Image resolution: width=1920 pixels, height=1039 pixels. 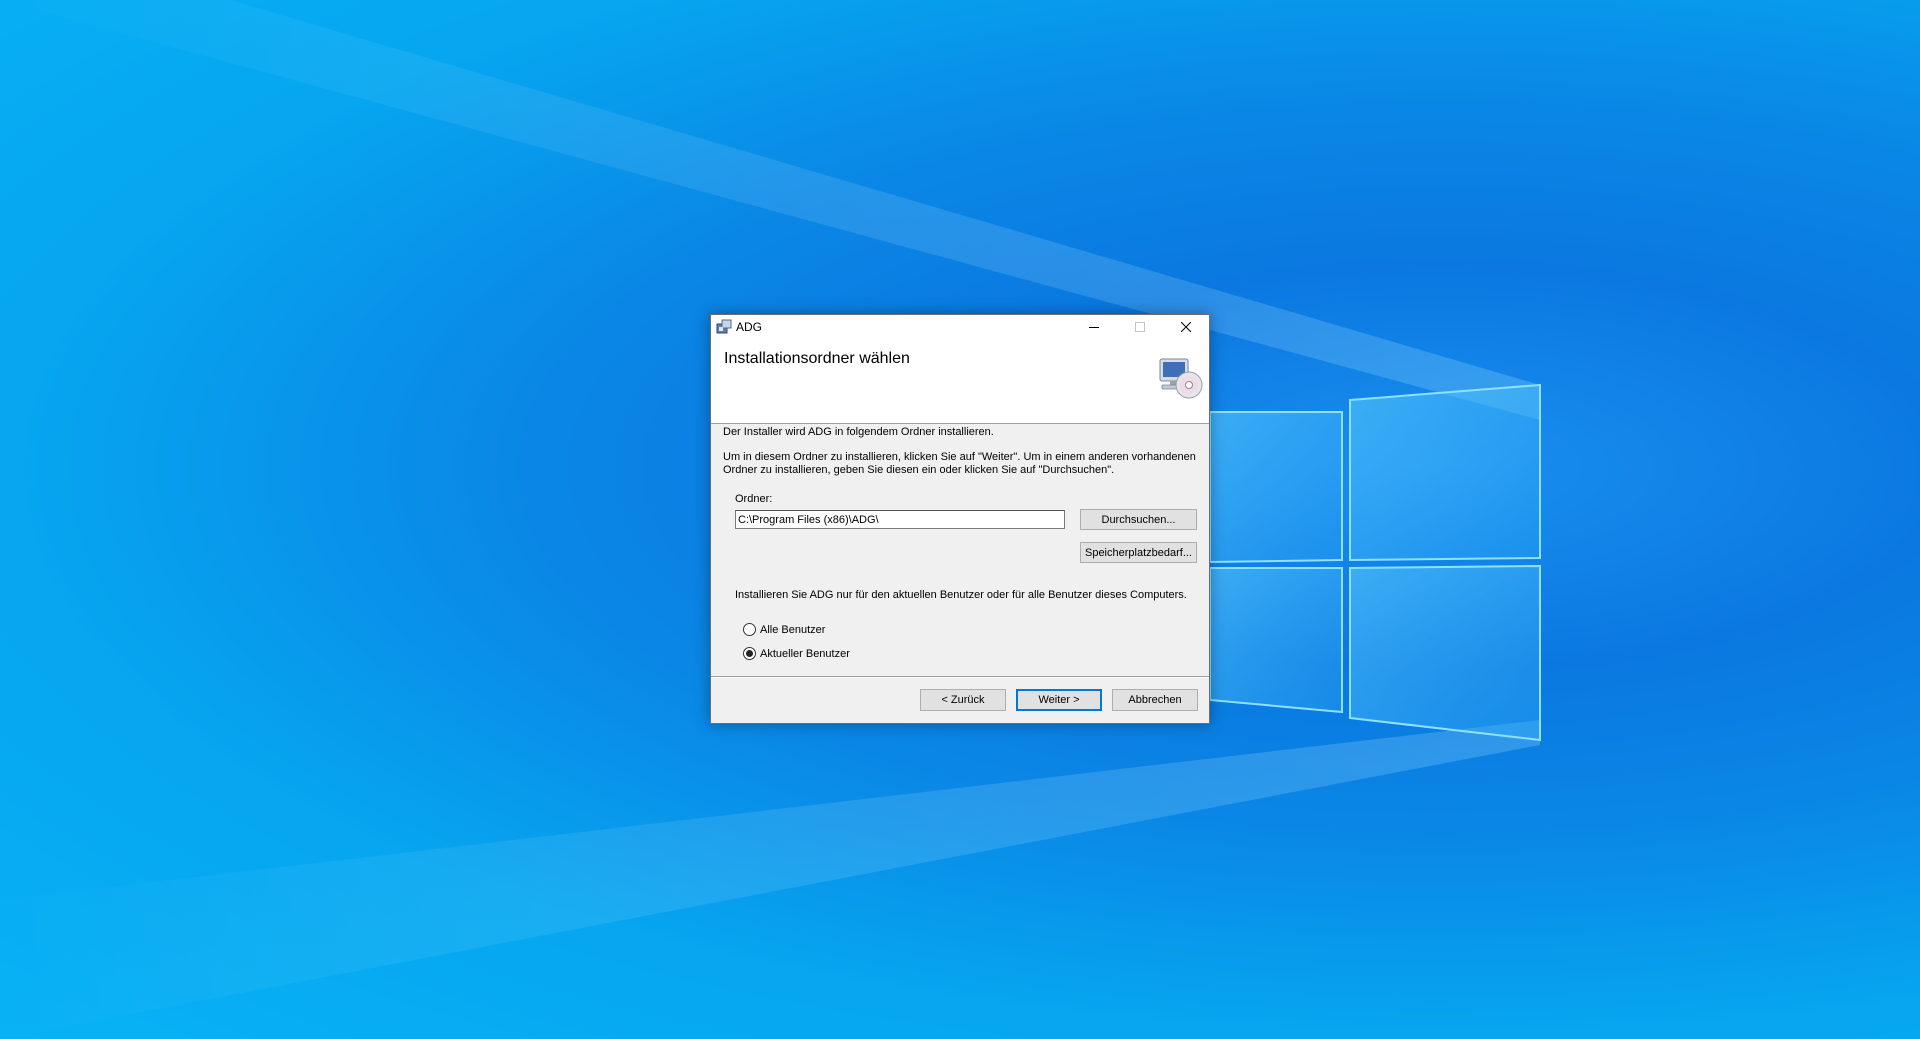 I want to click on radio-all-users: Alle Benutzer, so click(x=784, y=629).